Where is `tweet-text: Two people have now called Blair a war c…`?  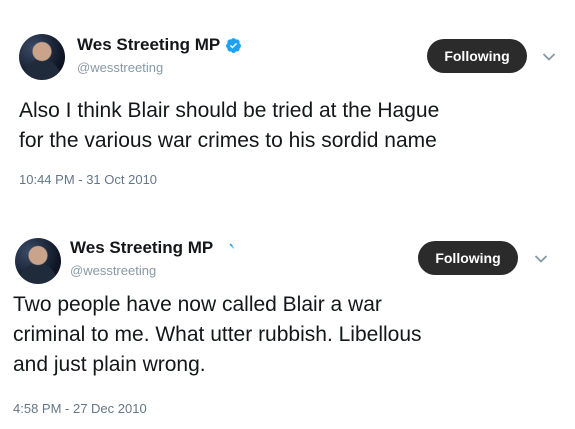 tweet-text: Two people have now called Blair a war c… is located at coordinates (217, 334).